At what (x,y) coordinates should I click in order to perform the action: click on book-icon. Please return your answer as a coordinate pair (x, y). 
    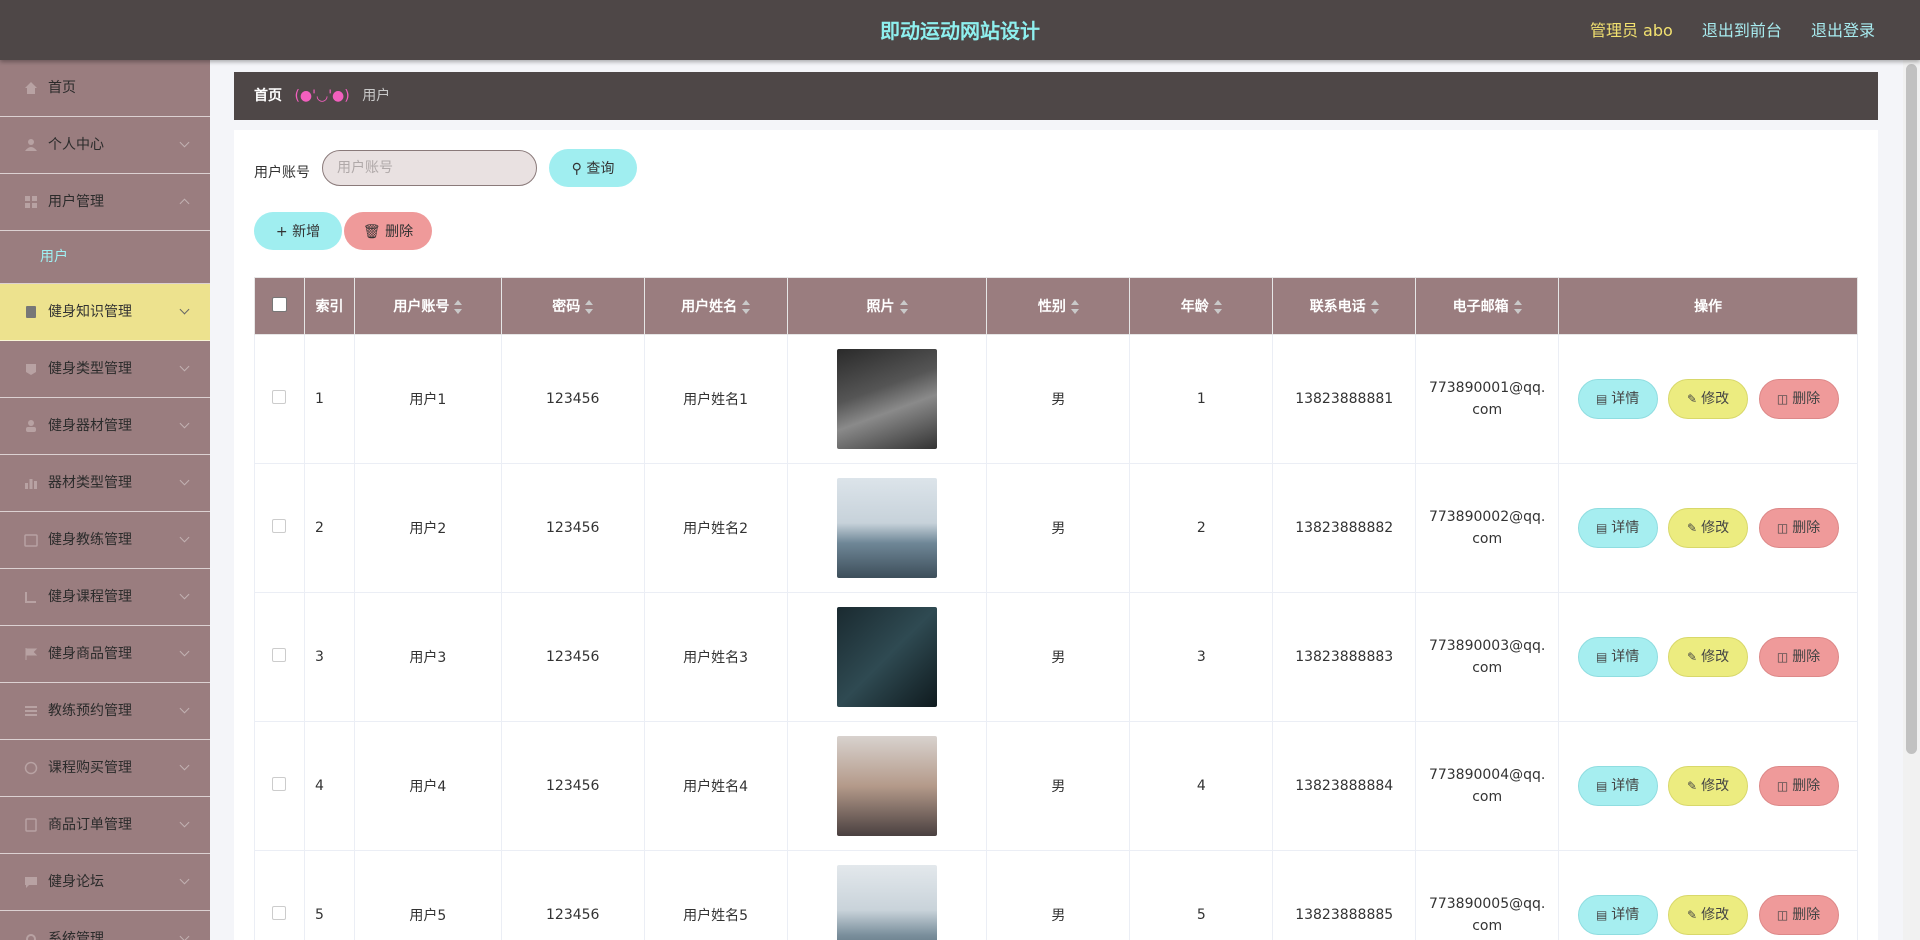
    Looking at the image, I should click on (31, 312).